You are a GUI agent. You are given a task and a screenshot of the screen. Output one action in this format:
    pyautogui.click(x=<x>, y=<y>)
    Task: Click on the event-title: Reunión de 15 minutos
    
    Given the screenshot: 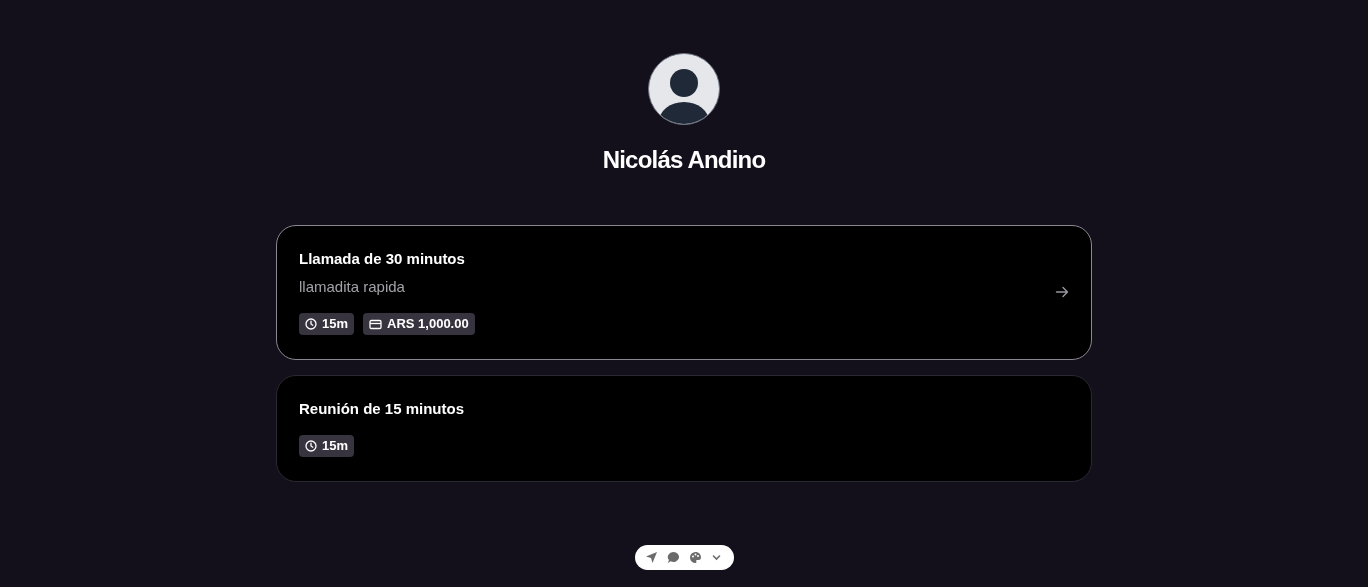 What is the action you would take?
    pyautogui.click(x=382, y=409)
    